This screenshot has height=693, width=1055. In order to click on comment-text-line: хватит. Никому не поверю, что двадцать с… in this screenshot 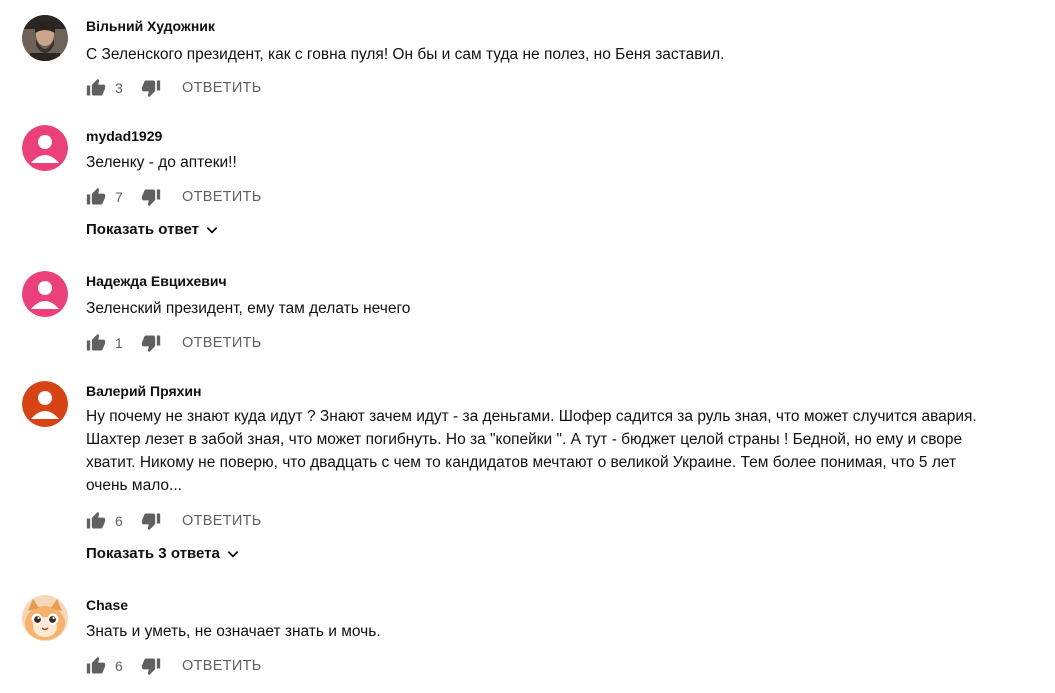, I will do `click(521, 462)`.